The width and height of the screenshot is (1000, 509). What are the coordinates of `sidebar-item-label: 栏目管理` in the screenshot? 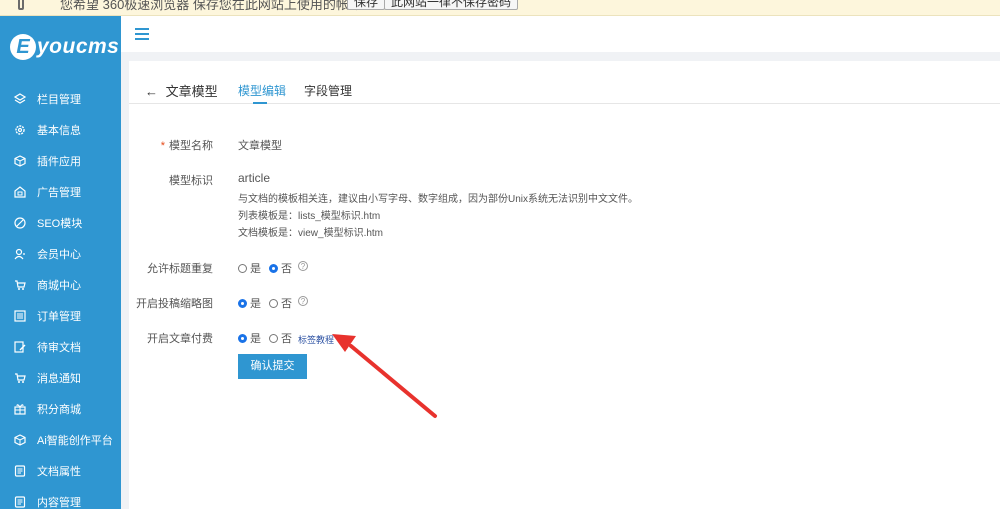 It's located at (59, 99).